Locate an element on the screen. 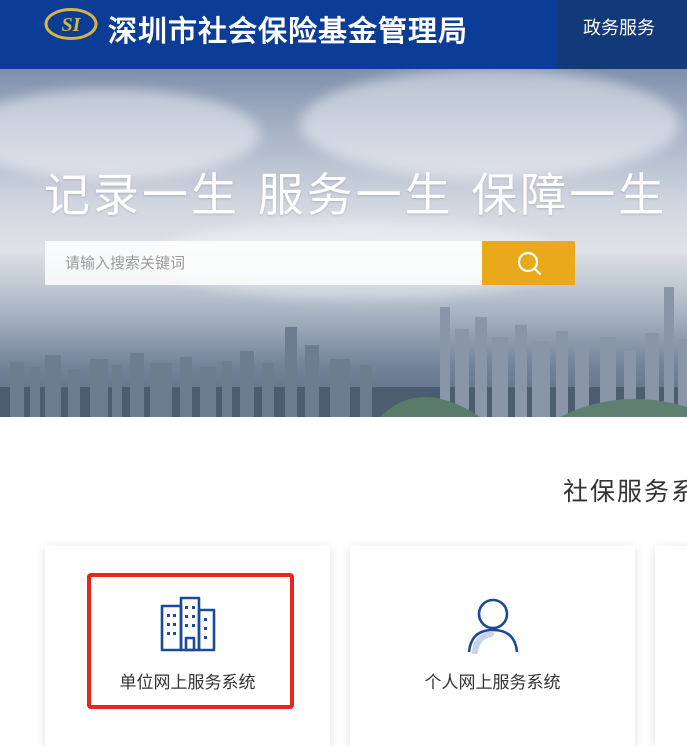  search-icon is located at coordinates (529, 263).